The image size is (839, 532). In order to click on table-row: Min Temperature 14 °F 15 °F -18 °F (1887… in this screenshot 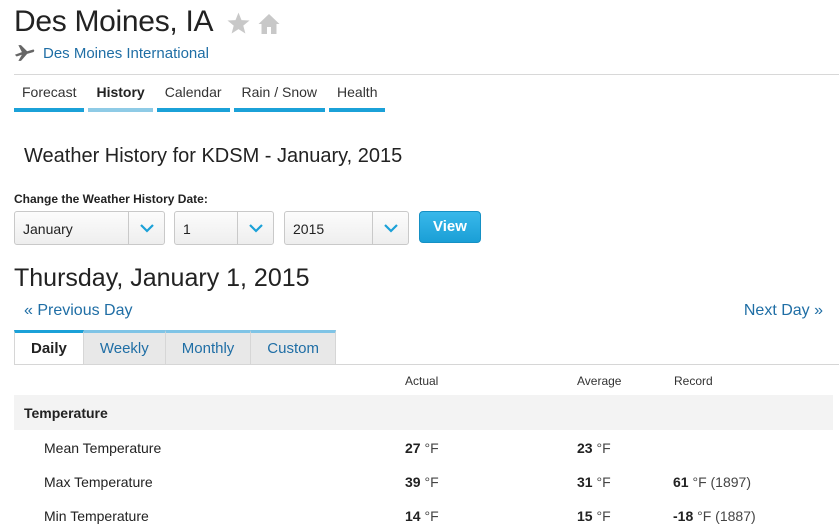, I will do `click(423, 515)`.